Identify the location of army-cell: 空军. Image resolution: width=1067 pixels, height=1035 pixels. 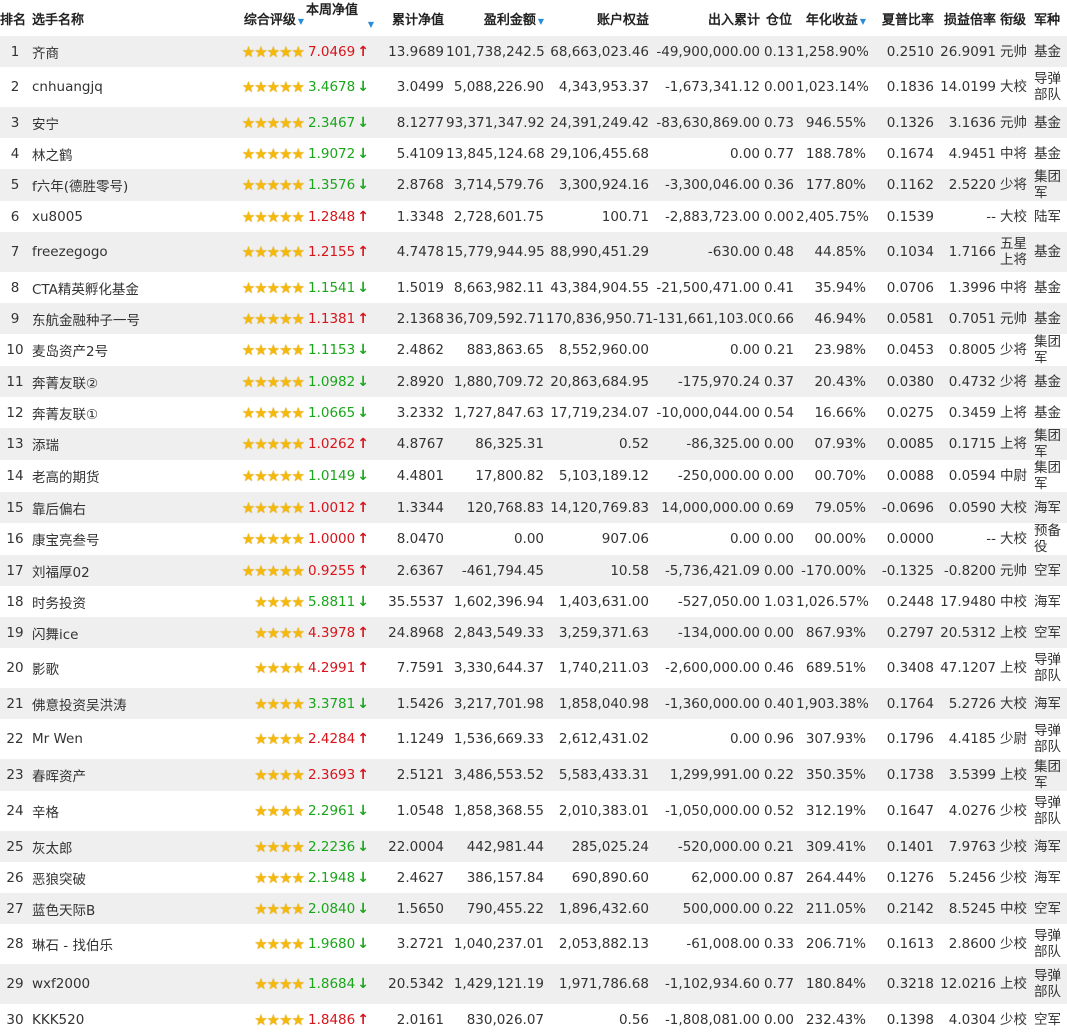
(1047, 632).